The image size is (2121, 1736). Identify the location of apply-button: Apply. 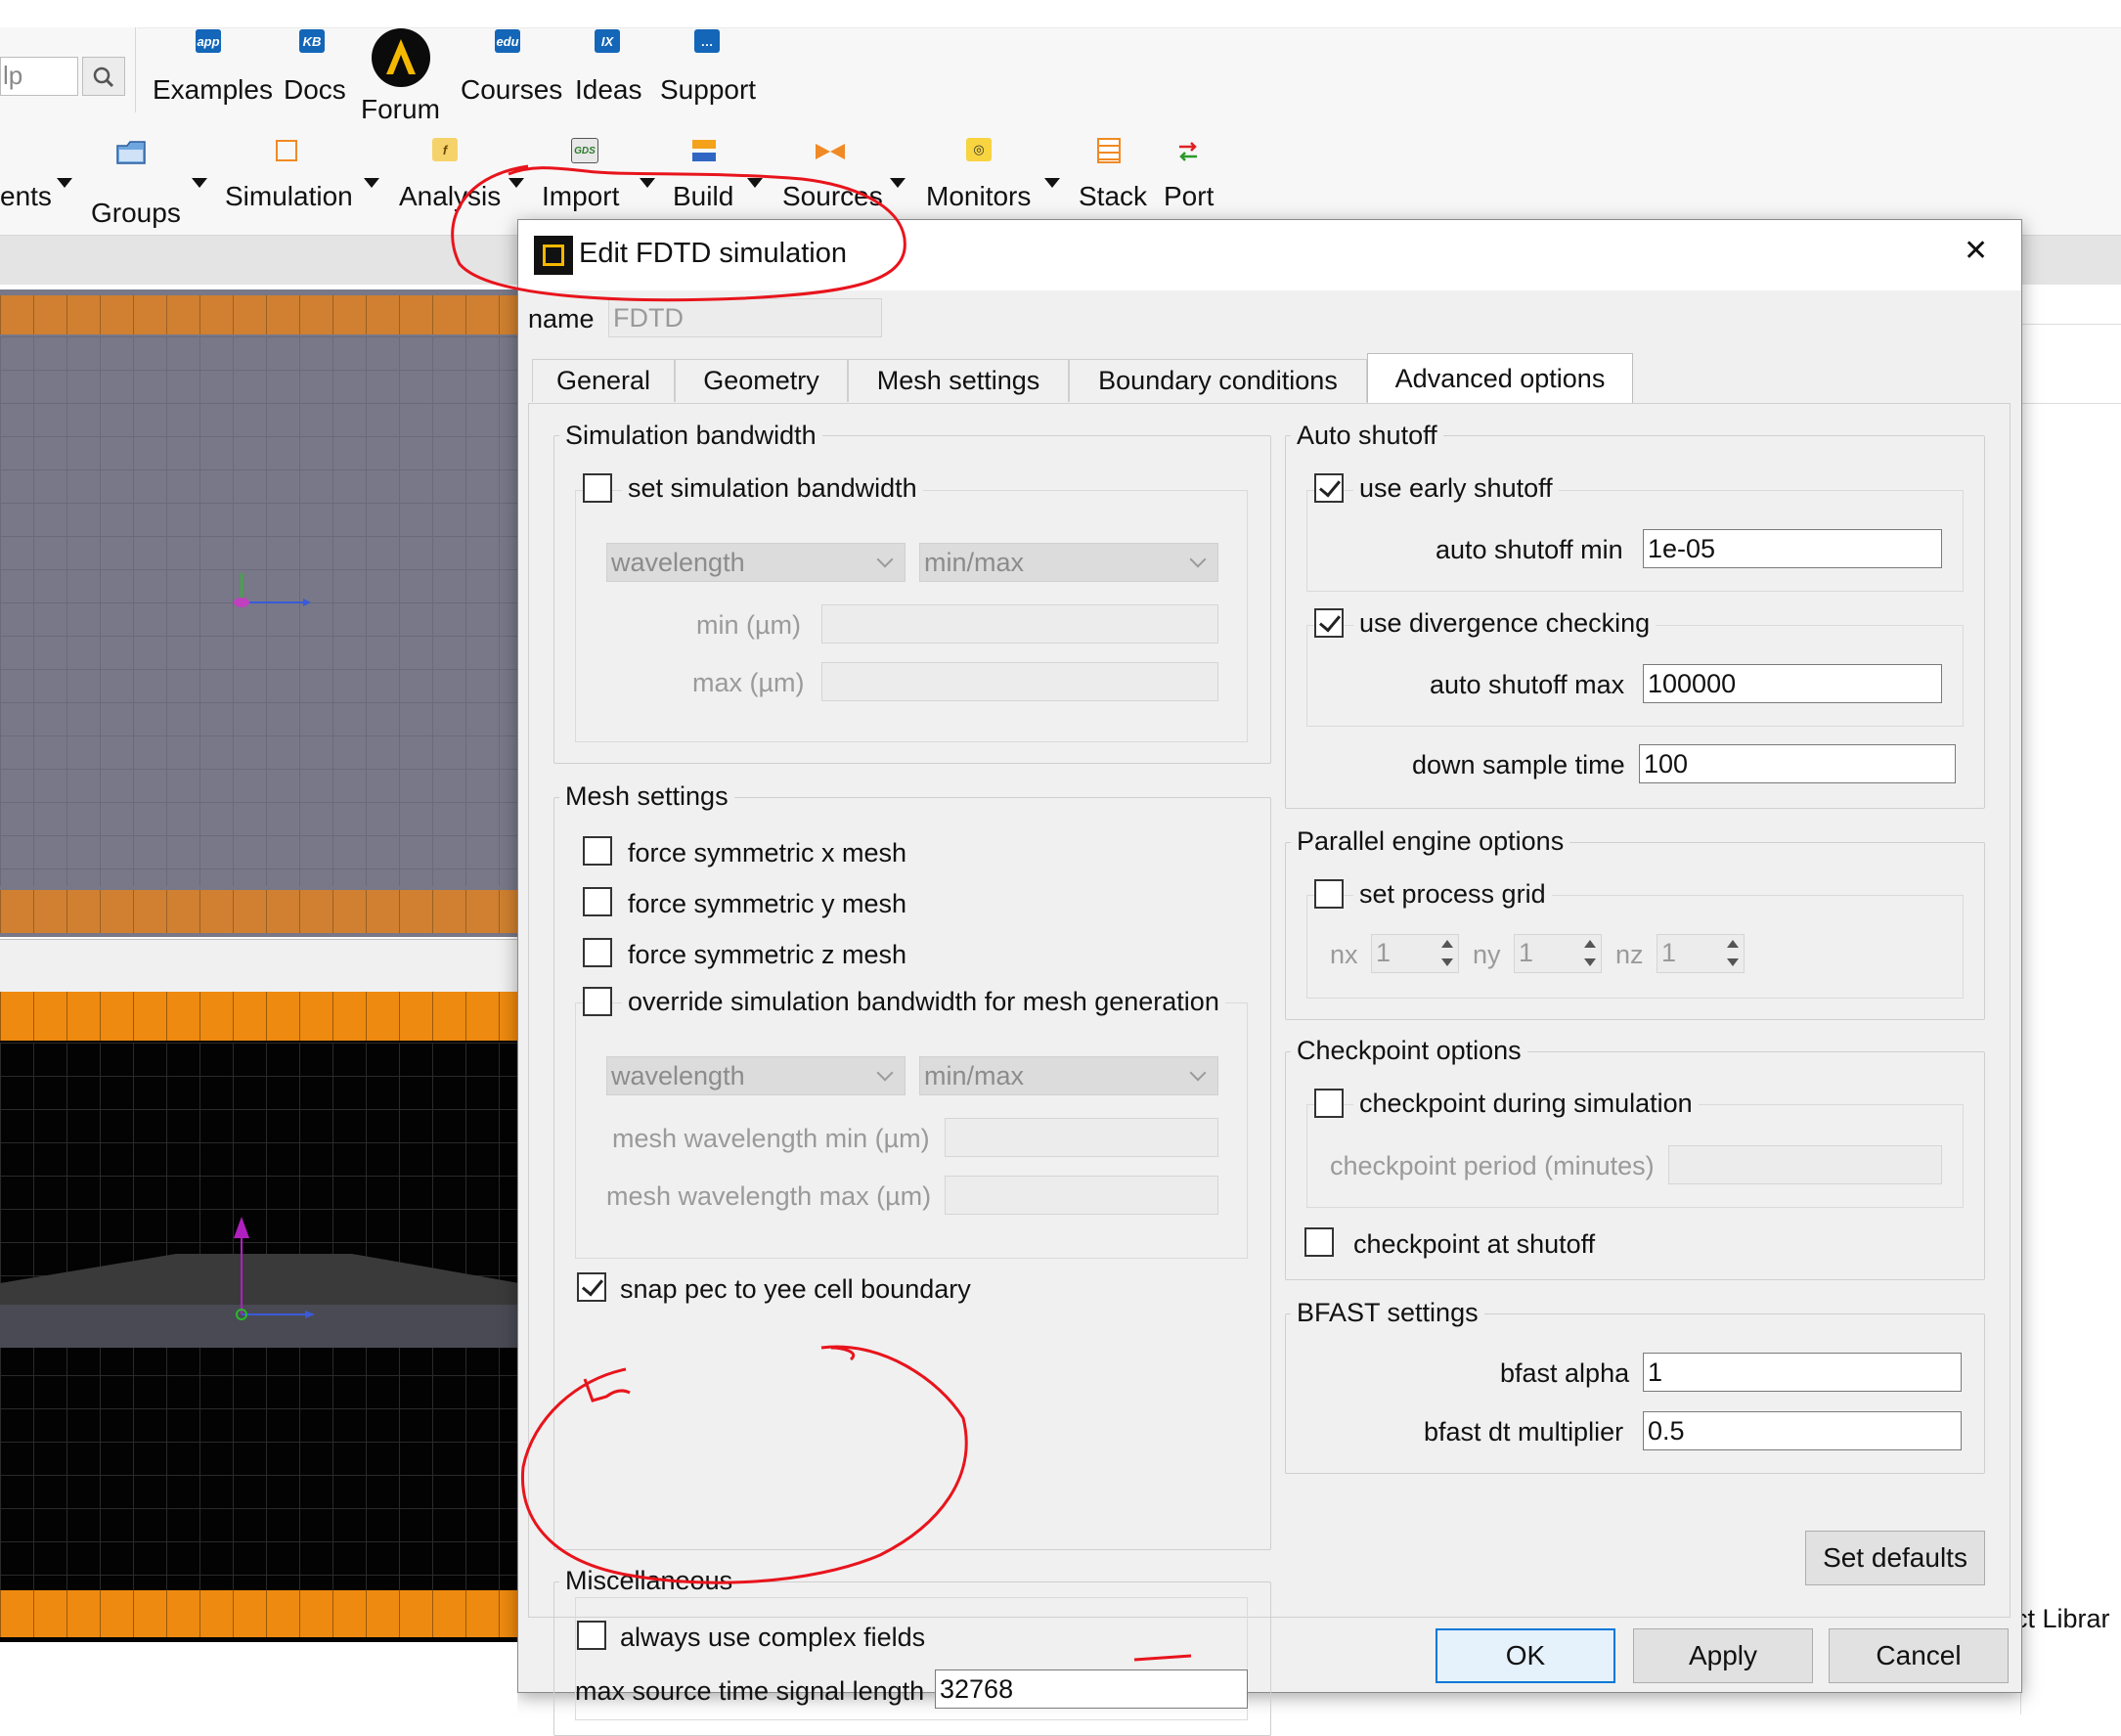
(1723, 1656).